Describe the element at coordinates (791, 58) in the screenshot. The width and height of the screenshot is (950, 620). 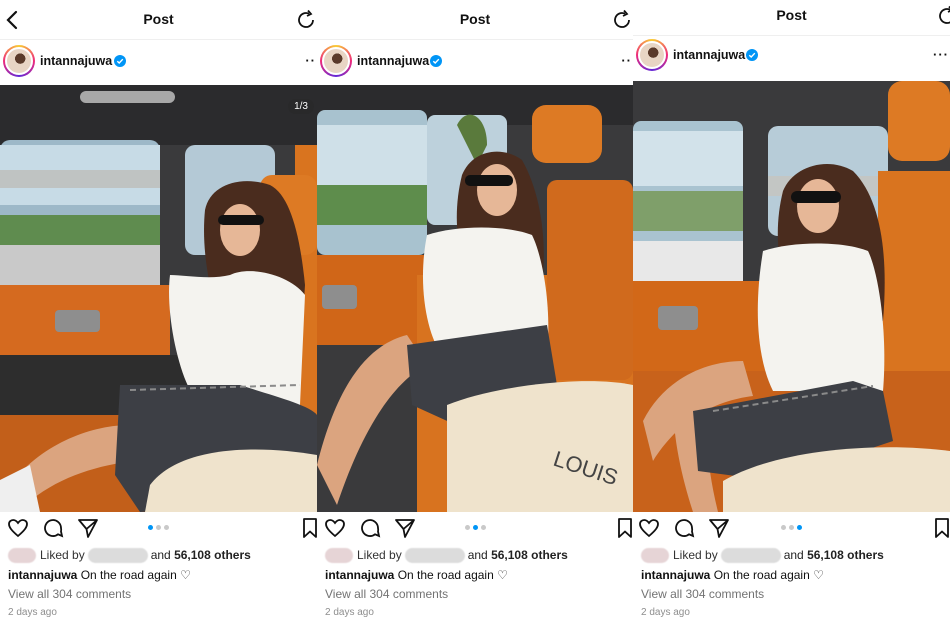
I see `post-header: intannajuwa ···` at that location.